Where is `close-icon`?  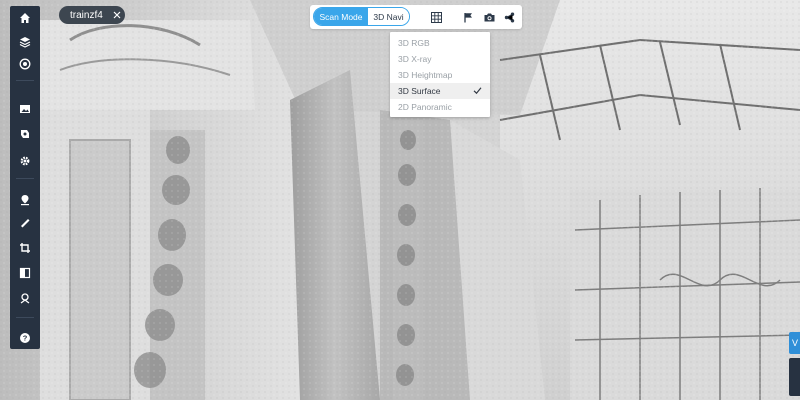 close-icon is located at coordinates (117, 15).